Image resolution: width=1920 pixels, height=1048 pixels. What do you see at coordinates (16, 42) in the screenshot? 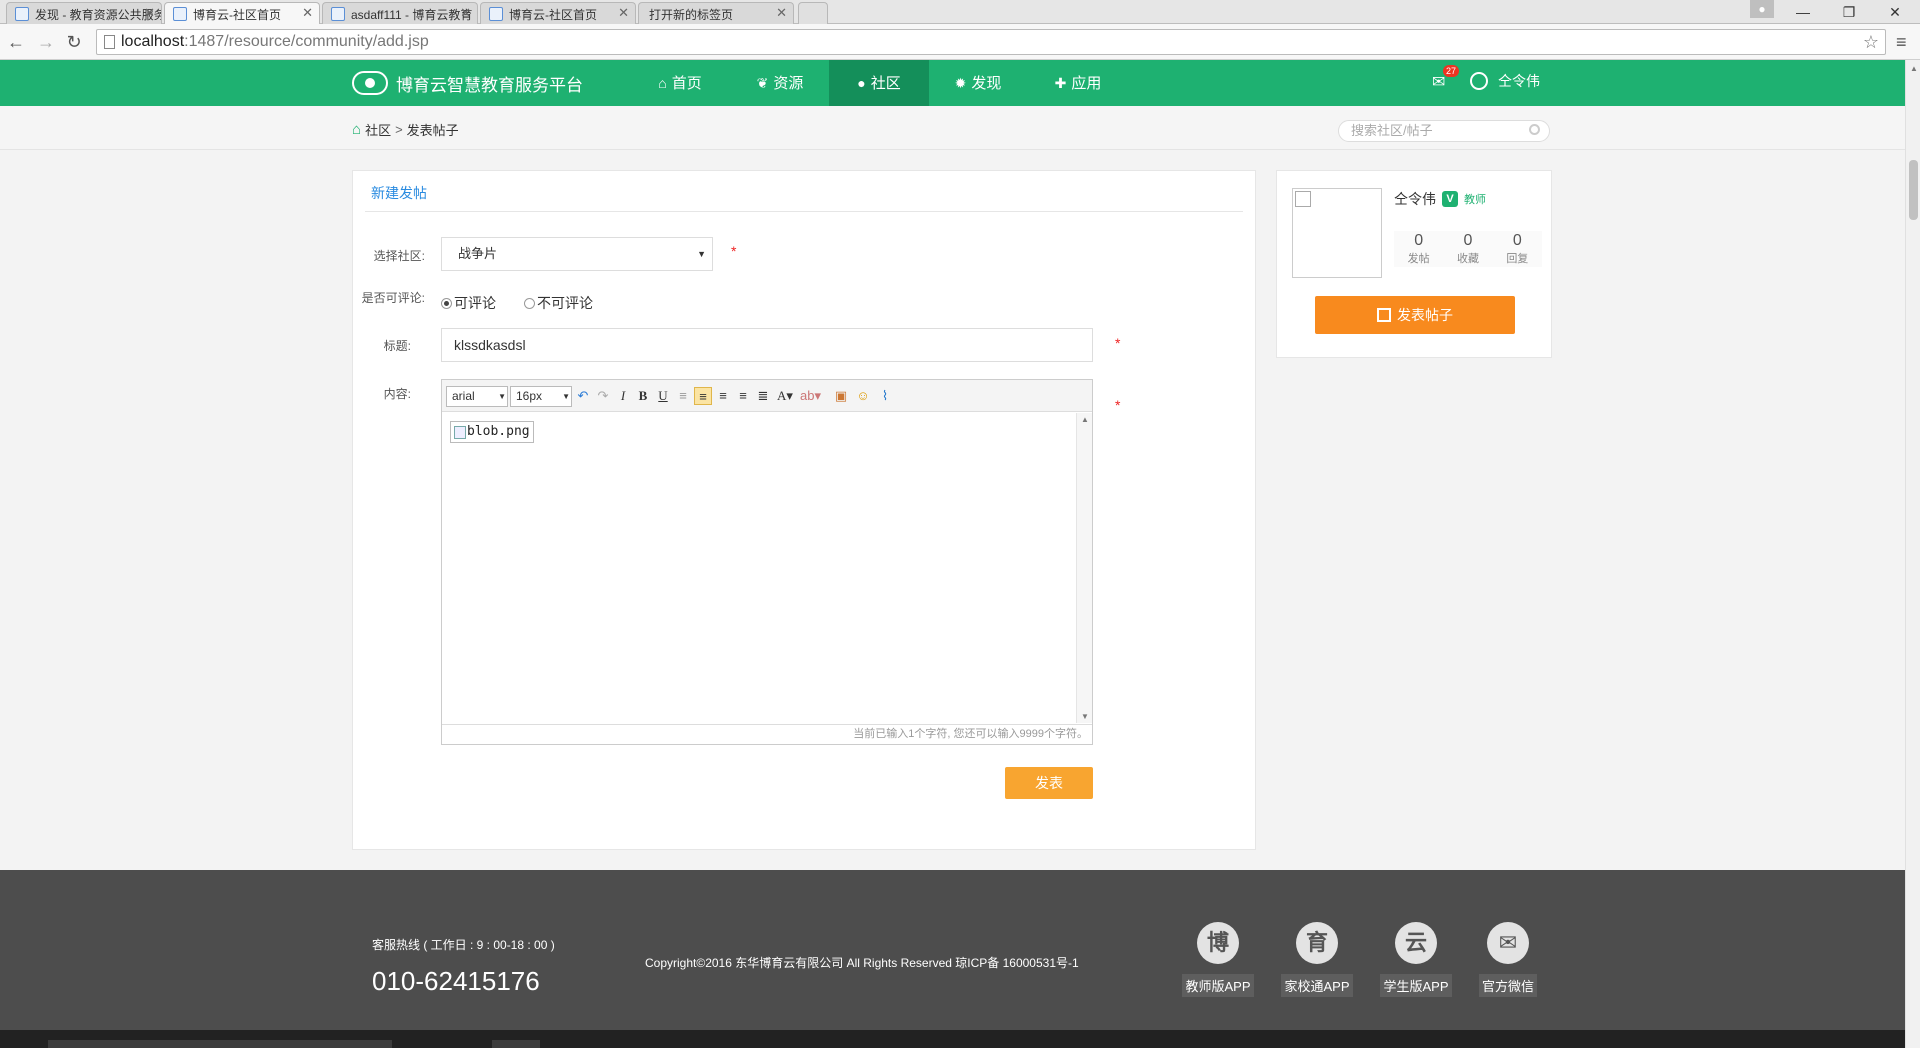
I see `back-icon: ←` at bounding box center [16, 42].